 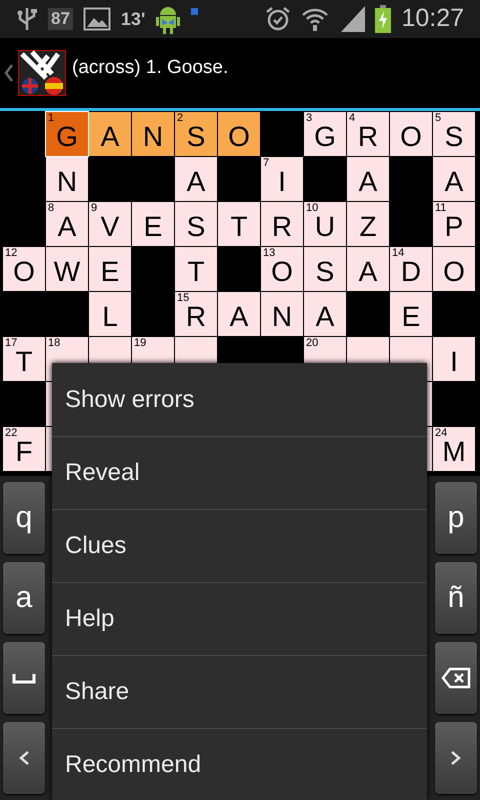 I want to click on clue-title: (across) 1. Goose., so click(x=150, y=68).